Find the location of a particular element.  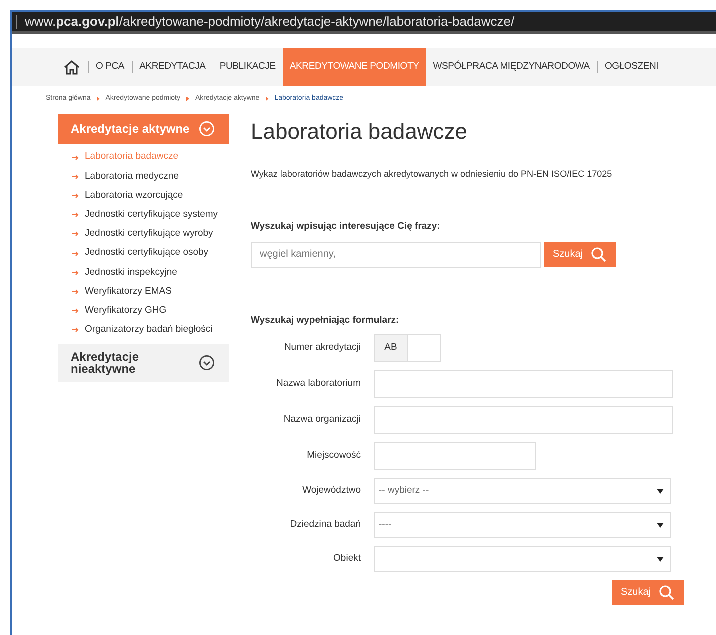

sidebar-section-header: Akredytacje nieaktywne is located at coordinates (143, 363).